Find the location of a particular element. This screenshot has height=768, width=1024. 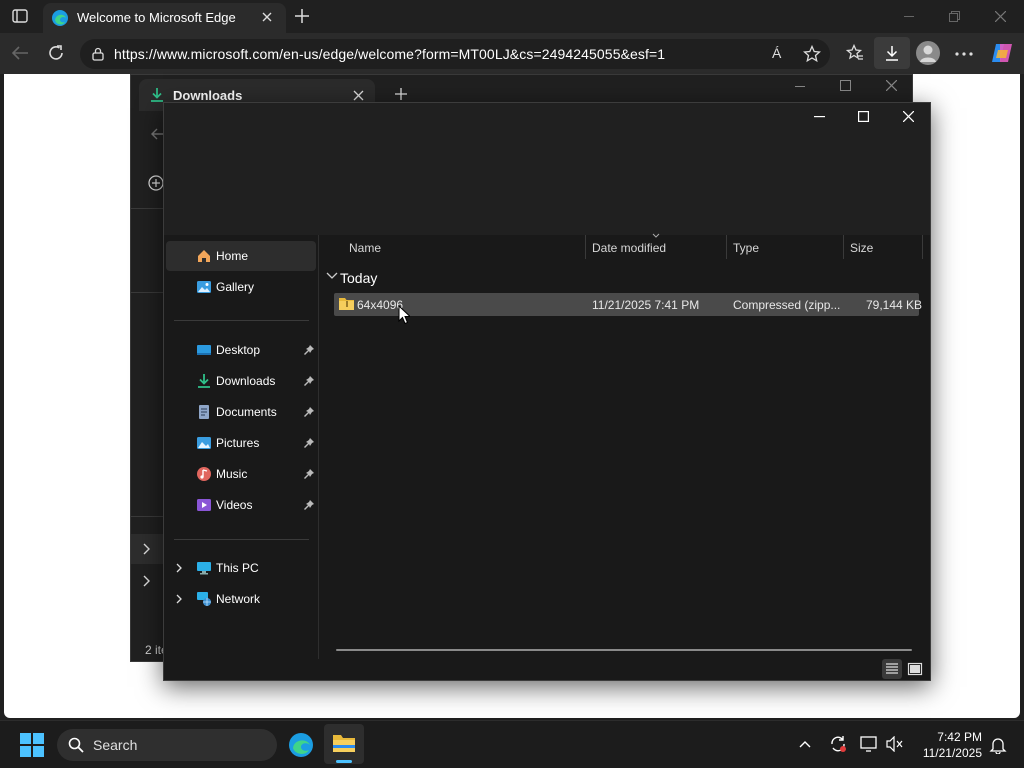

column-header-type: Type is located at coordinates (746, 248).